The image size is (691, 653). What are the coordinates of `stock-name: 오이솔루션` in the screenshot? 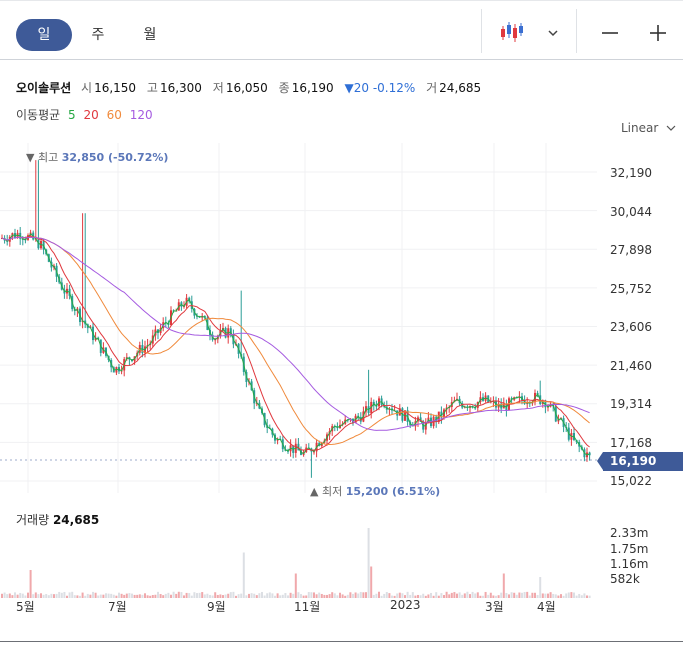 It's located at (44, 88).